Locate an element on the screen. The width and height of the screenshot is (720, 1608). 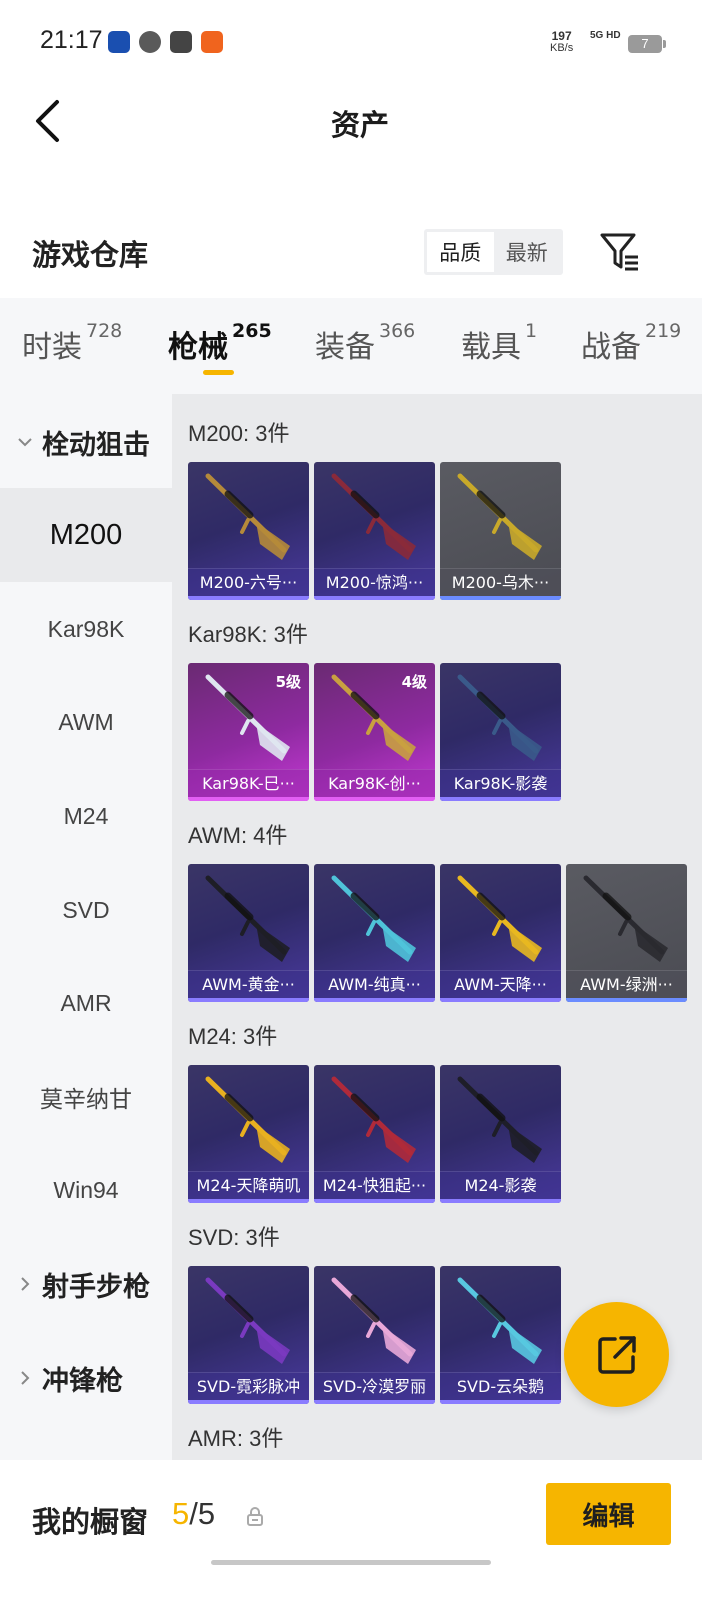
weapon-skin-card: AWM-黄金··· is located at coordinates (248, 933).